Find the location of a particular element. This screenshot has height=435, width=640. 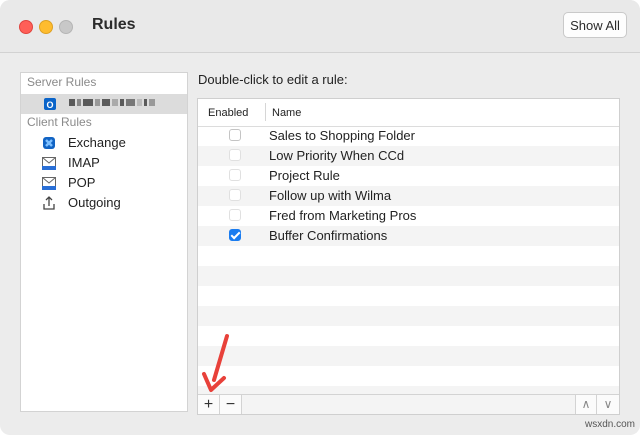

rule-name: Project Rule is located at coordinates (304, 175).